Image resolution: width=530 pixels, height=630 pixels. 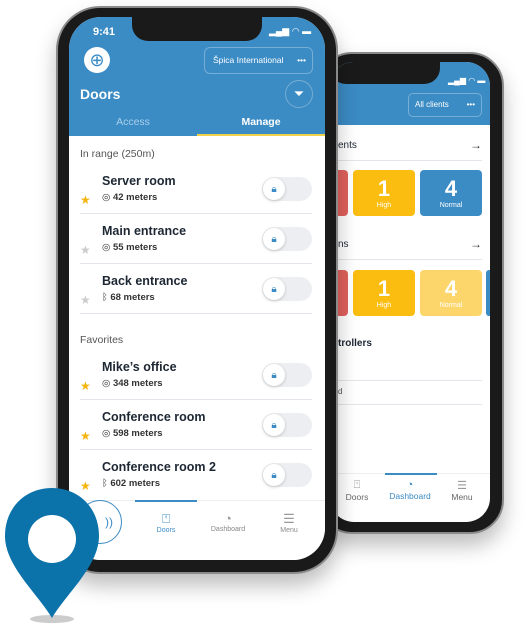 What do you see at coordinates (131, 483) in the screenshot?
I see `door-distance: ᛒ 602 meters` at bounding box center [131, 483].